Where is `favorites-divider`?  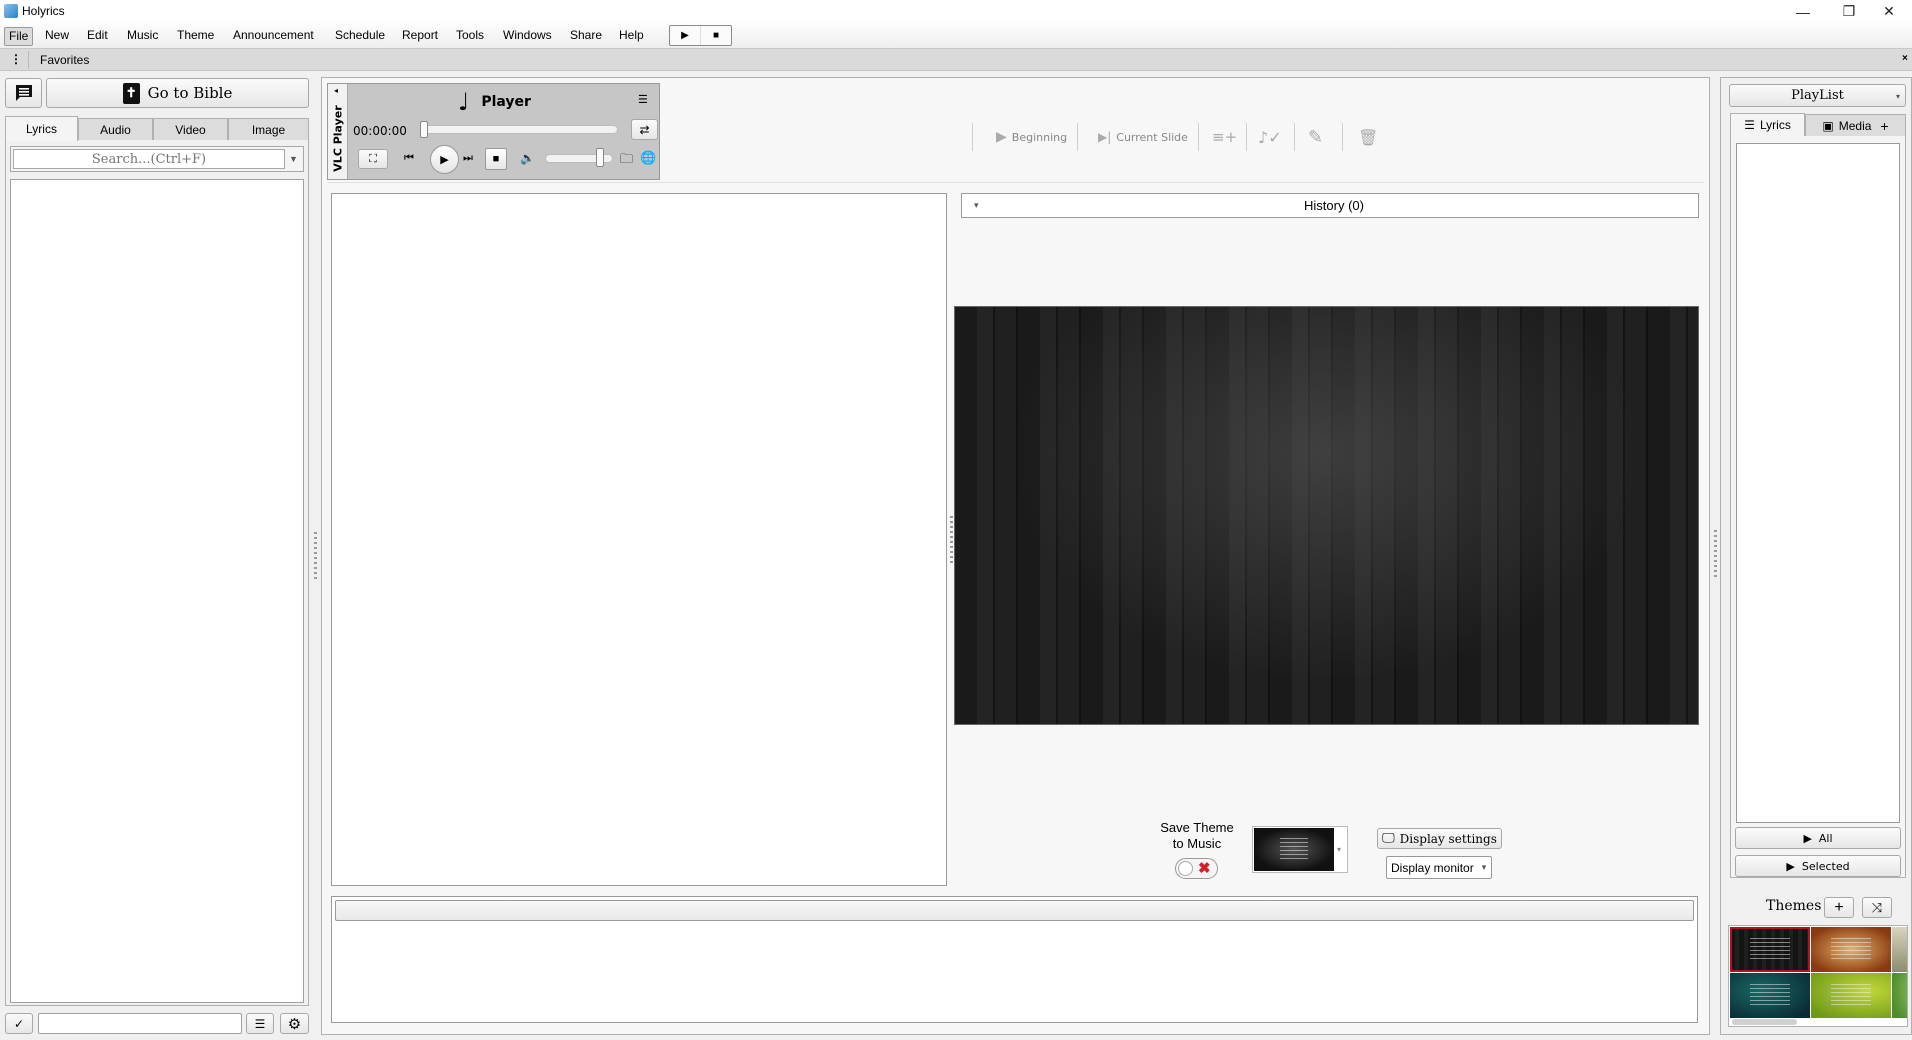 favorites-divider is located at coordinates (28, 60).